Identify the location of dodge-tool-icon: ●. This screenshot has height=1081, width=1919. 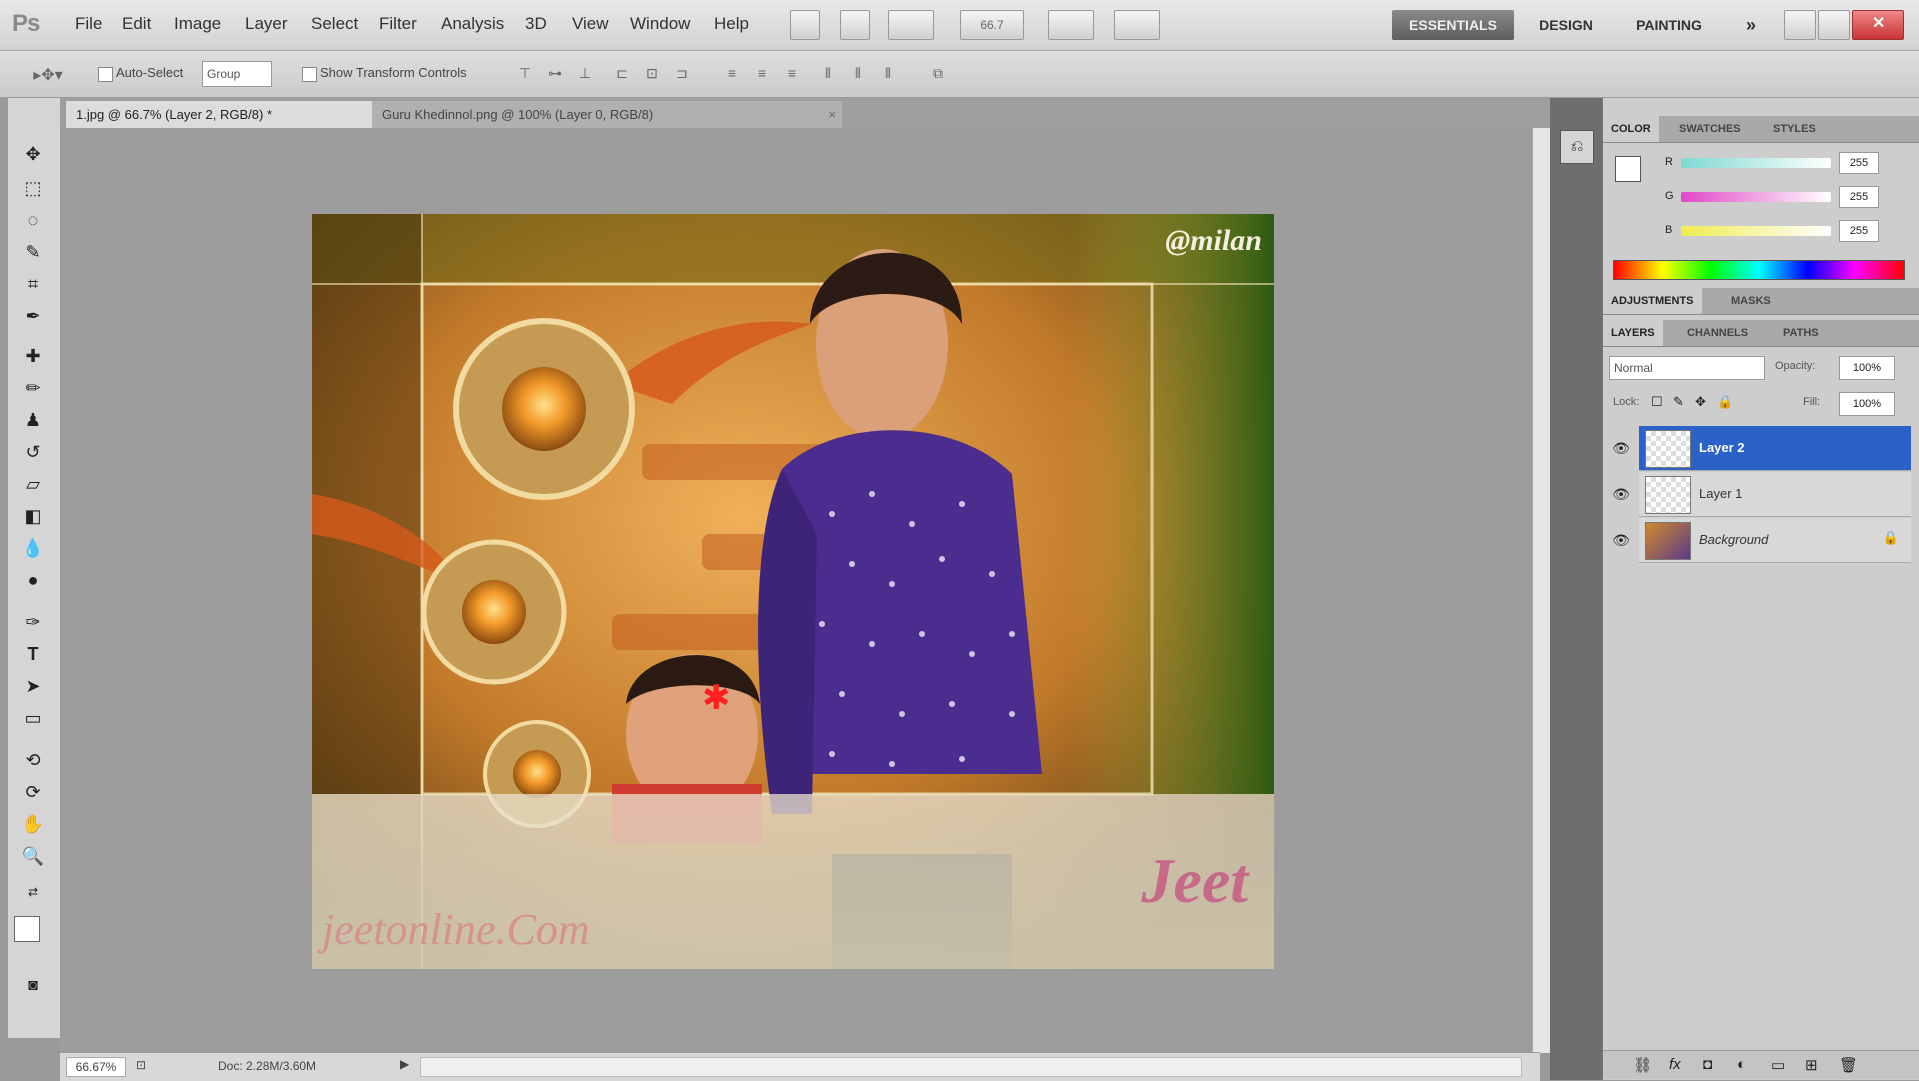
(33, 580).